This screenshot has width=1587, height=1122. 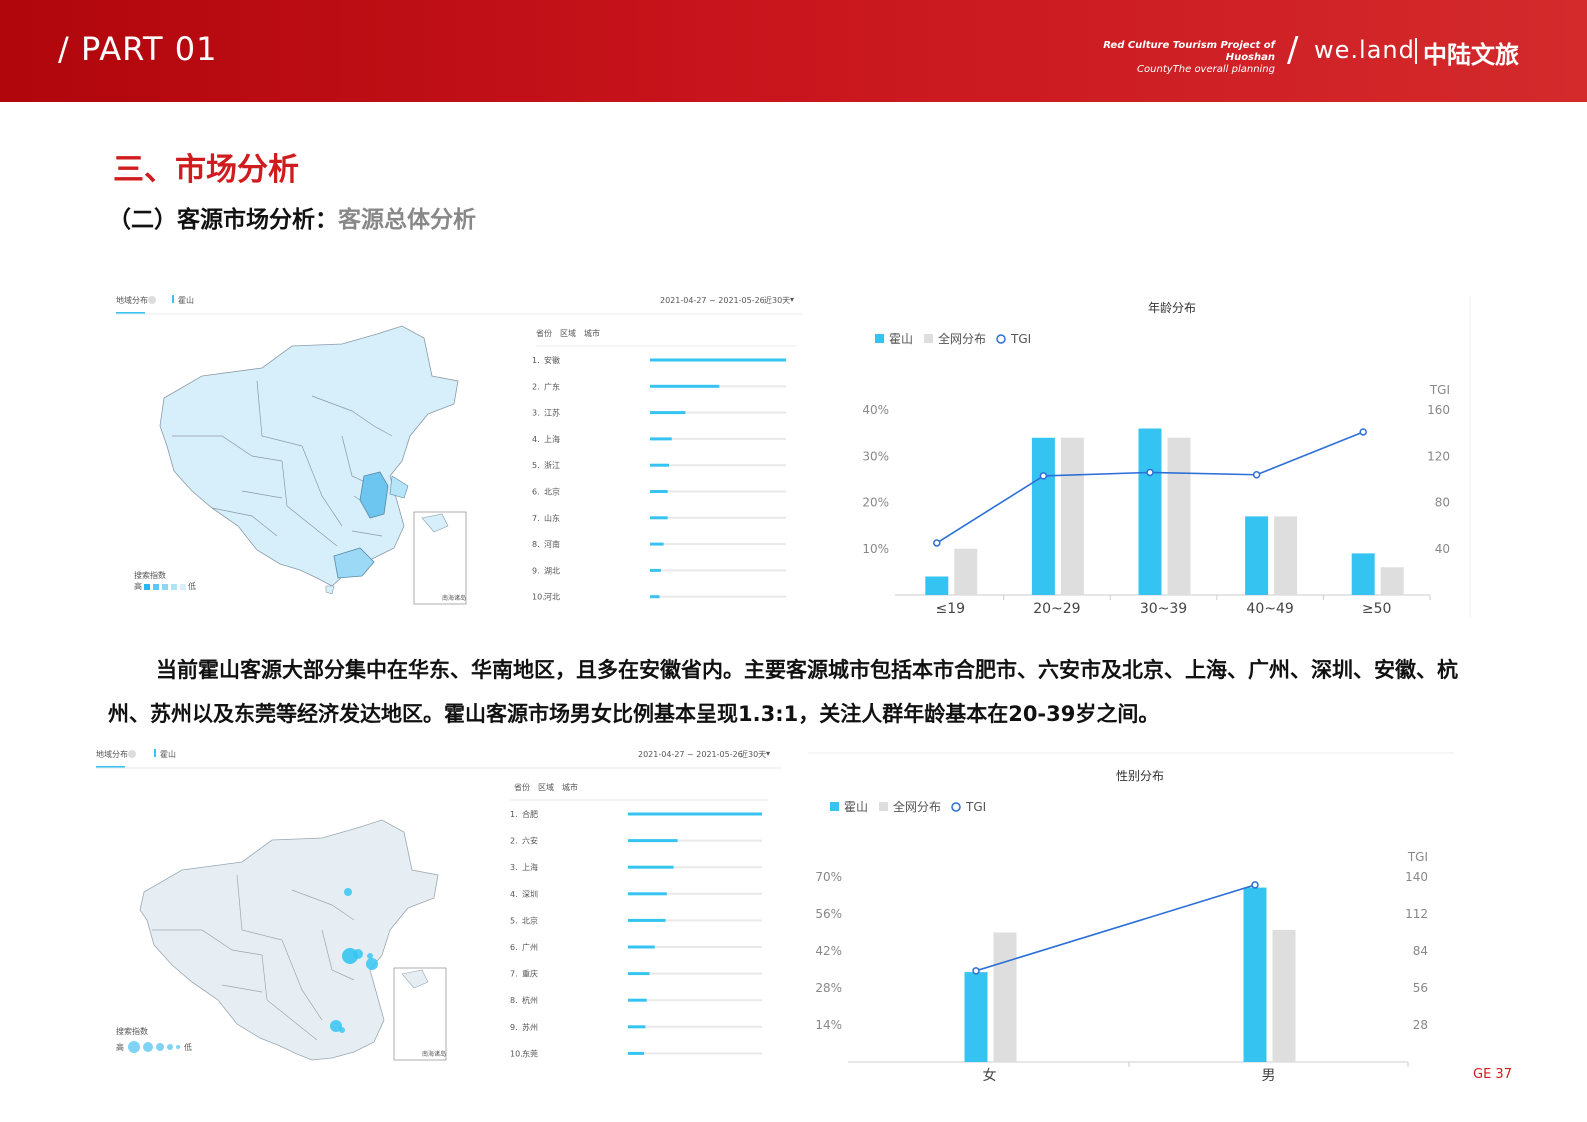 What do you see at coordinates (1438, 456) in the screenshot?
I see `y2-tick-label: 120` at bounding box center [1438, 456].